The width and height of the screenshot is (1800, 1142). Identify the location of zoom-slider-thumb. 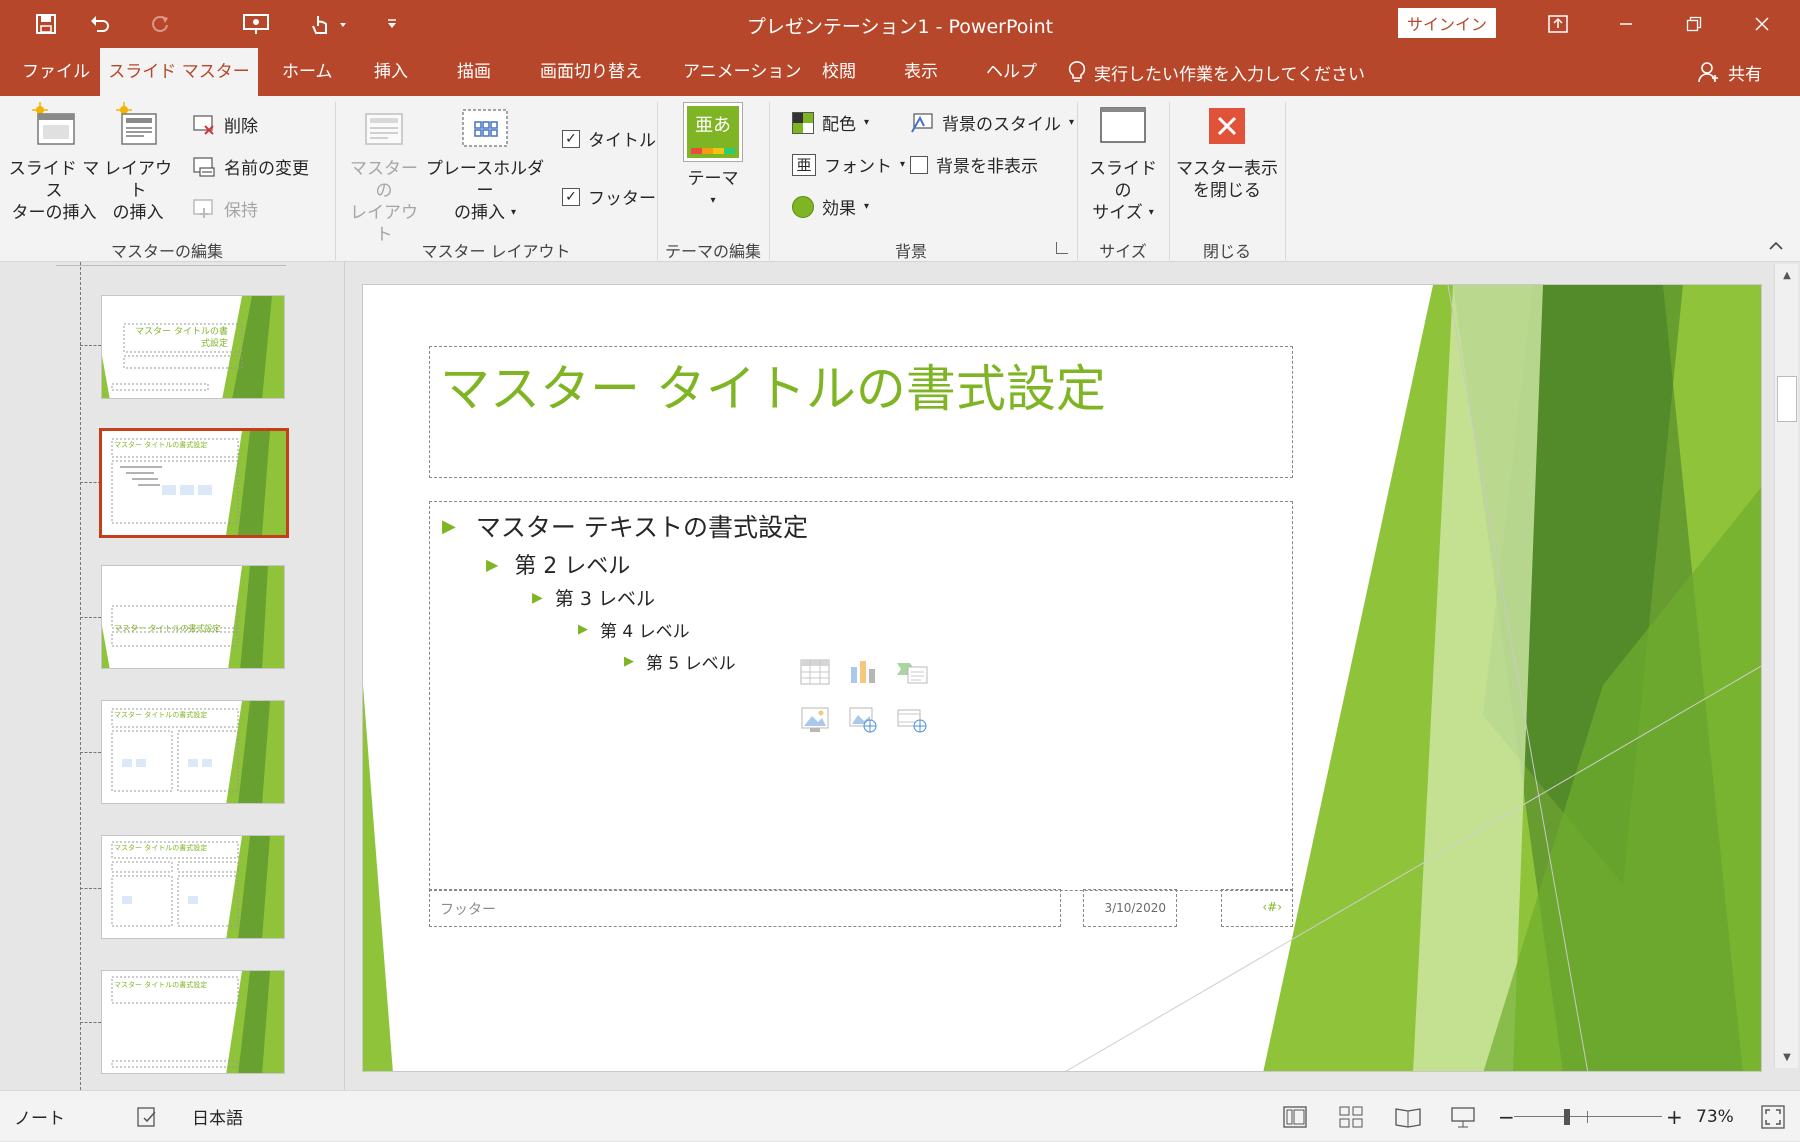
(1567, 1116).